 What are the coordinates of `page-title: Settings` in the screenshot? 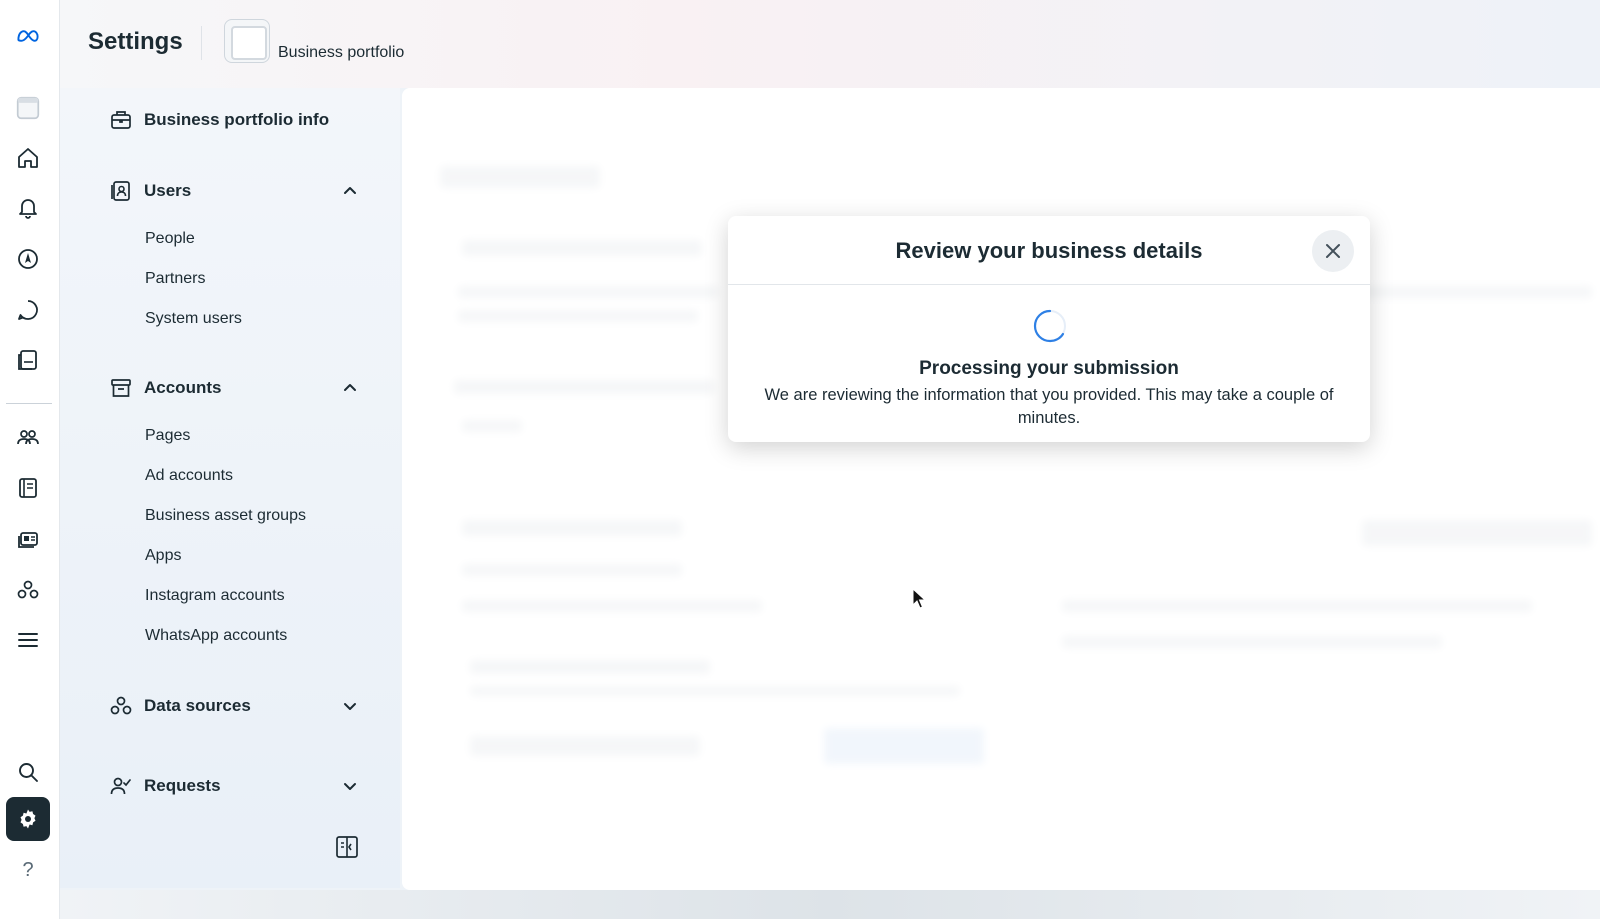 It's located at (135, 41).